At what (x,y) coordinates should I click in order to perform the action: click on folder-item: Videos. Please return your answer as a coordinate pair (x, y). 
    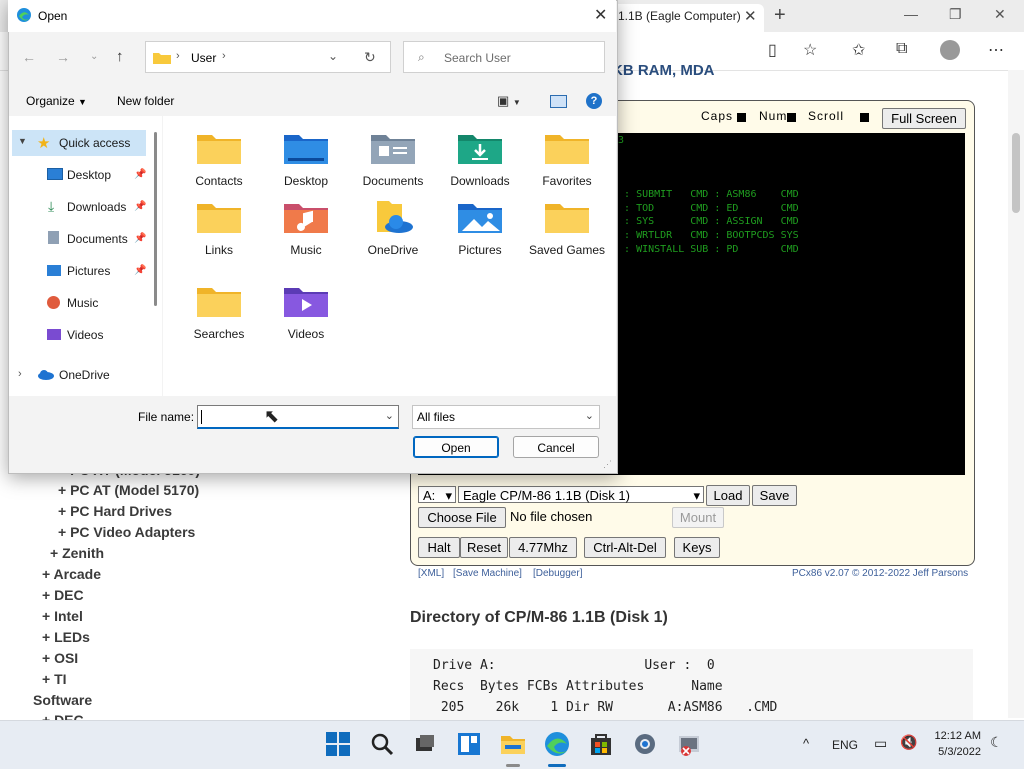
    Looking at the image, I should click on (306, 312).